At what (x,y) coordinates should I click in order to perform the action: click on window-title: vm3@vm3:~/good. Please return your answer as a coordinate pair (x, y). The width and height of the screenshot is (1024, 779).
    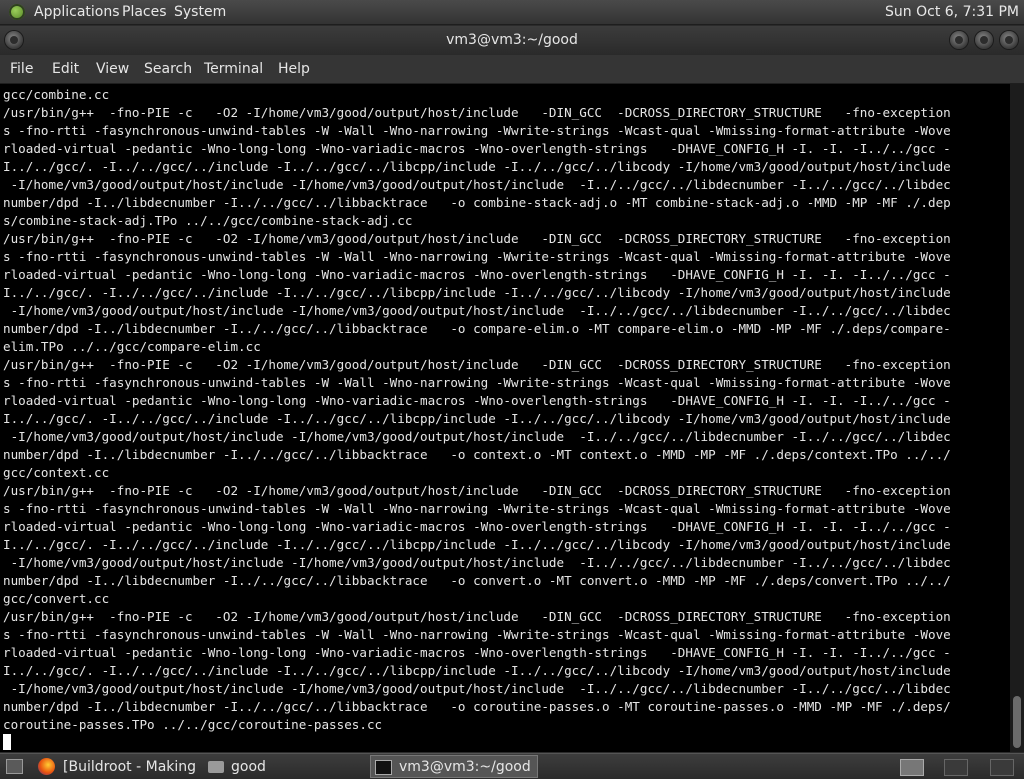
    Looking at the image, I should click on (512, 40).